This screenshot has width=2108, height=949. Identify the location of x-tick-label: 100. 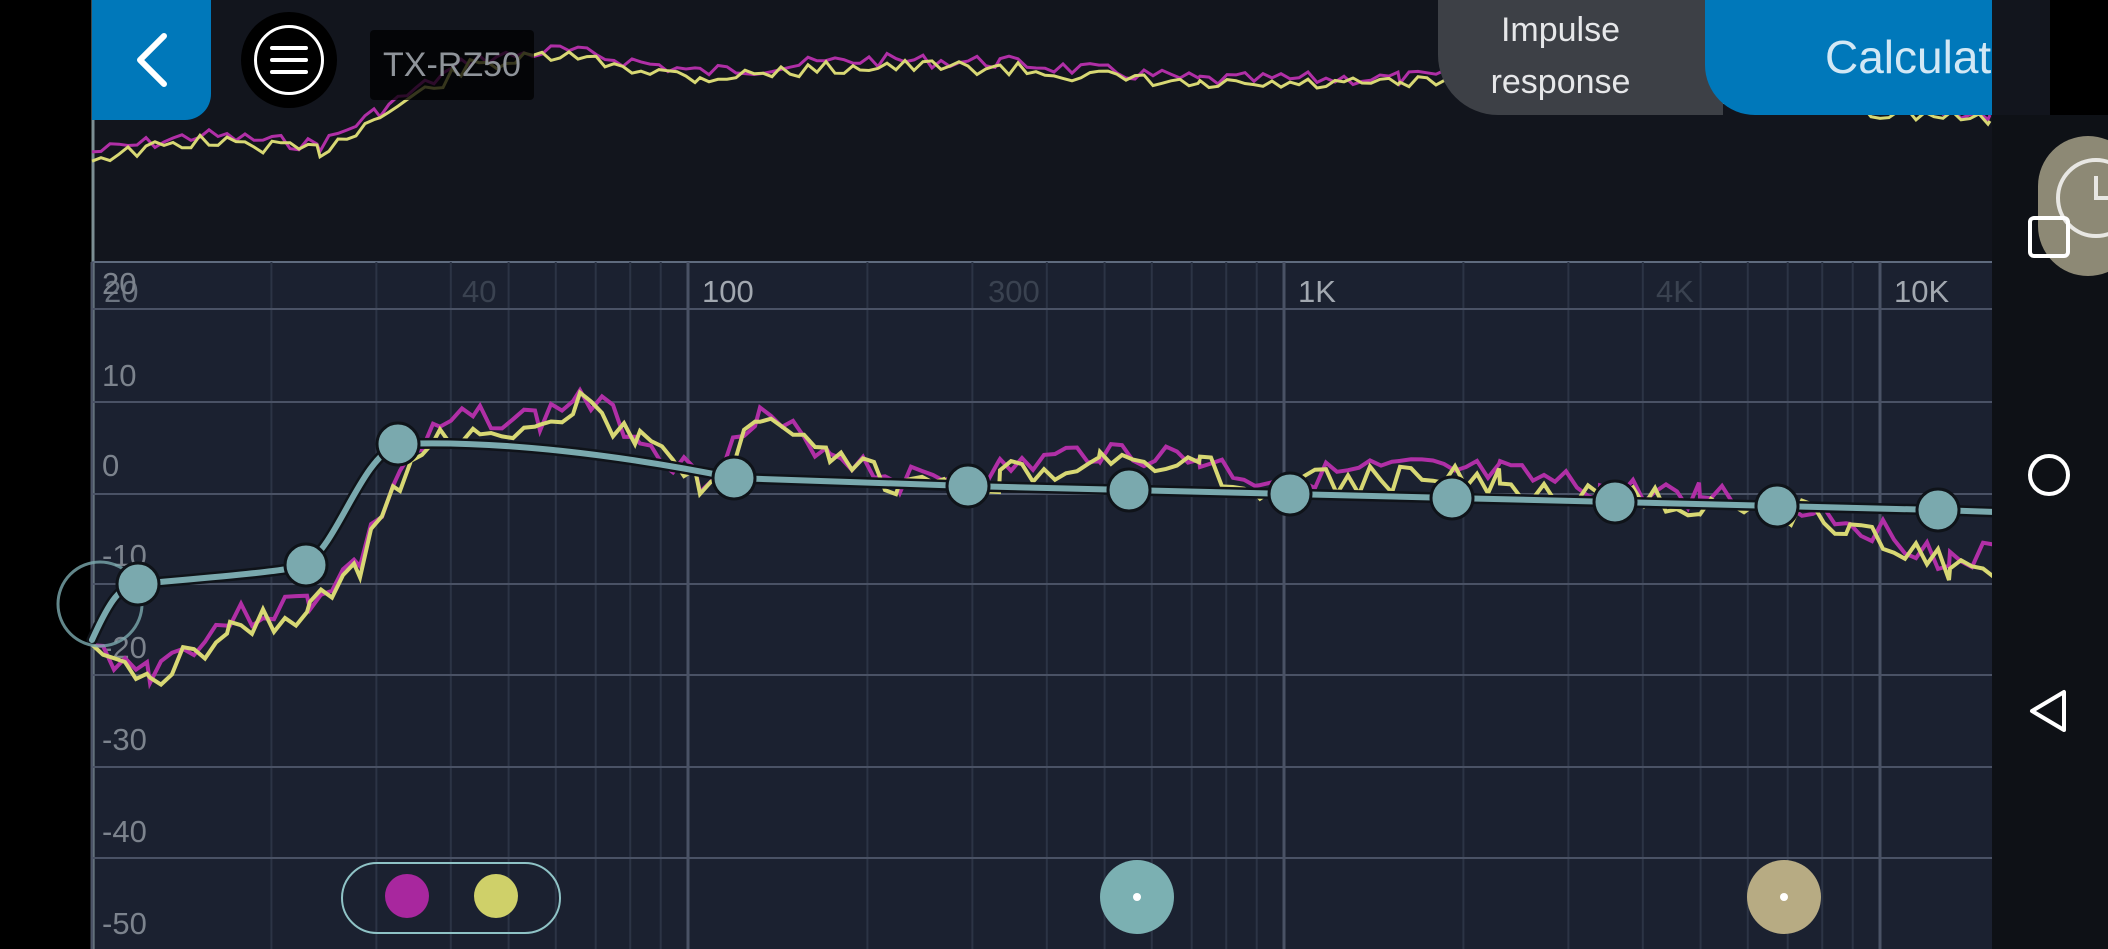
(728, 291).